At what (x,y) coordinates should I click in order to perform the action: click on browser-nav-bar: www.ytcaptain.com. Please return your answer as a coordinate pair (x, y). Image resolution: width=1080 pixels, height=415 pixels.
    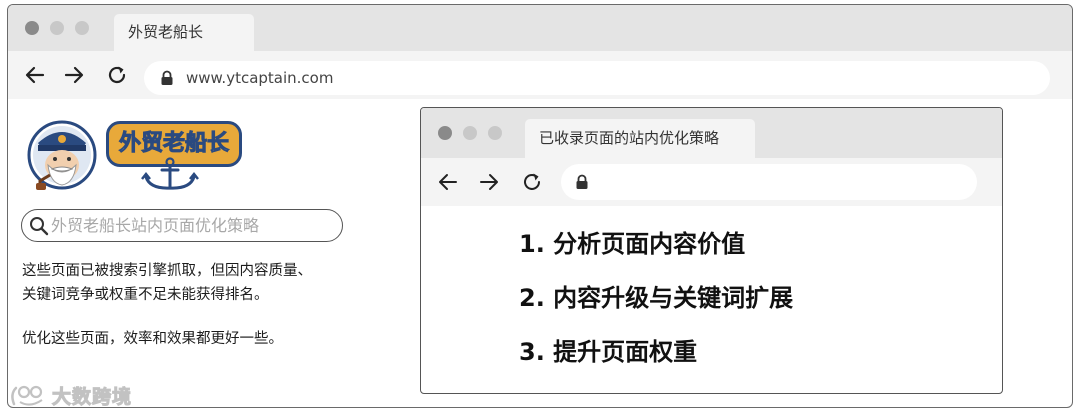
    Looking at the image, I should click on (540, 75).